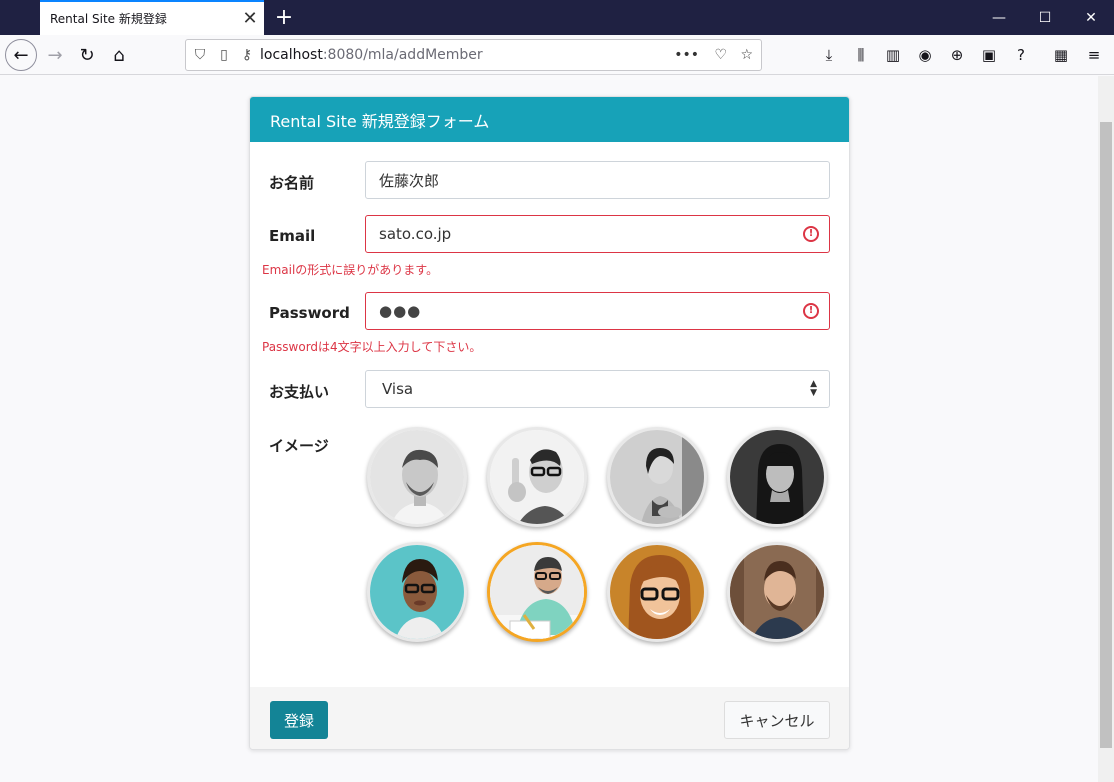 This screenshot has height=782, width=1114. I want to click on scrollbar-thumb, so click(1106, 435).